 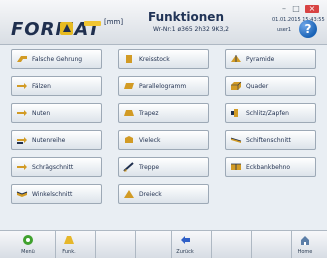 I want to click on treppe-label: Treppe, so click(x=149, y=167).